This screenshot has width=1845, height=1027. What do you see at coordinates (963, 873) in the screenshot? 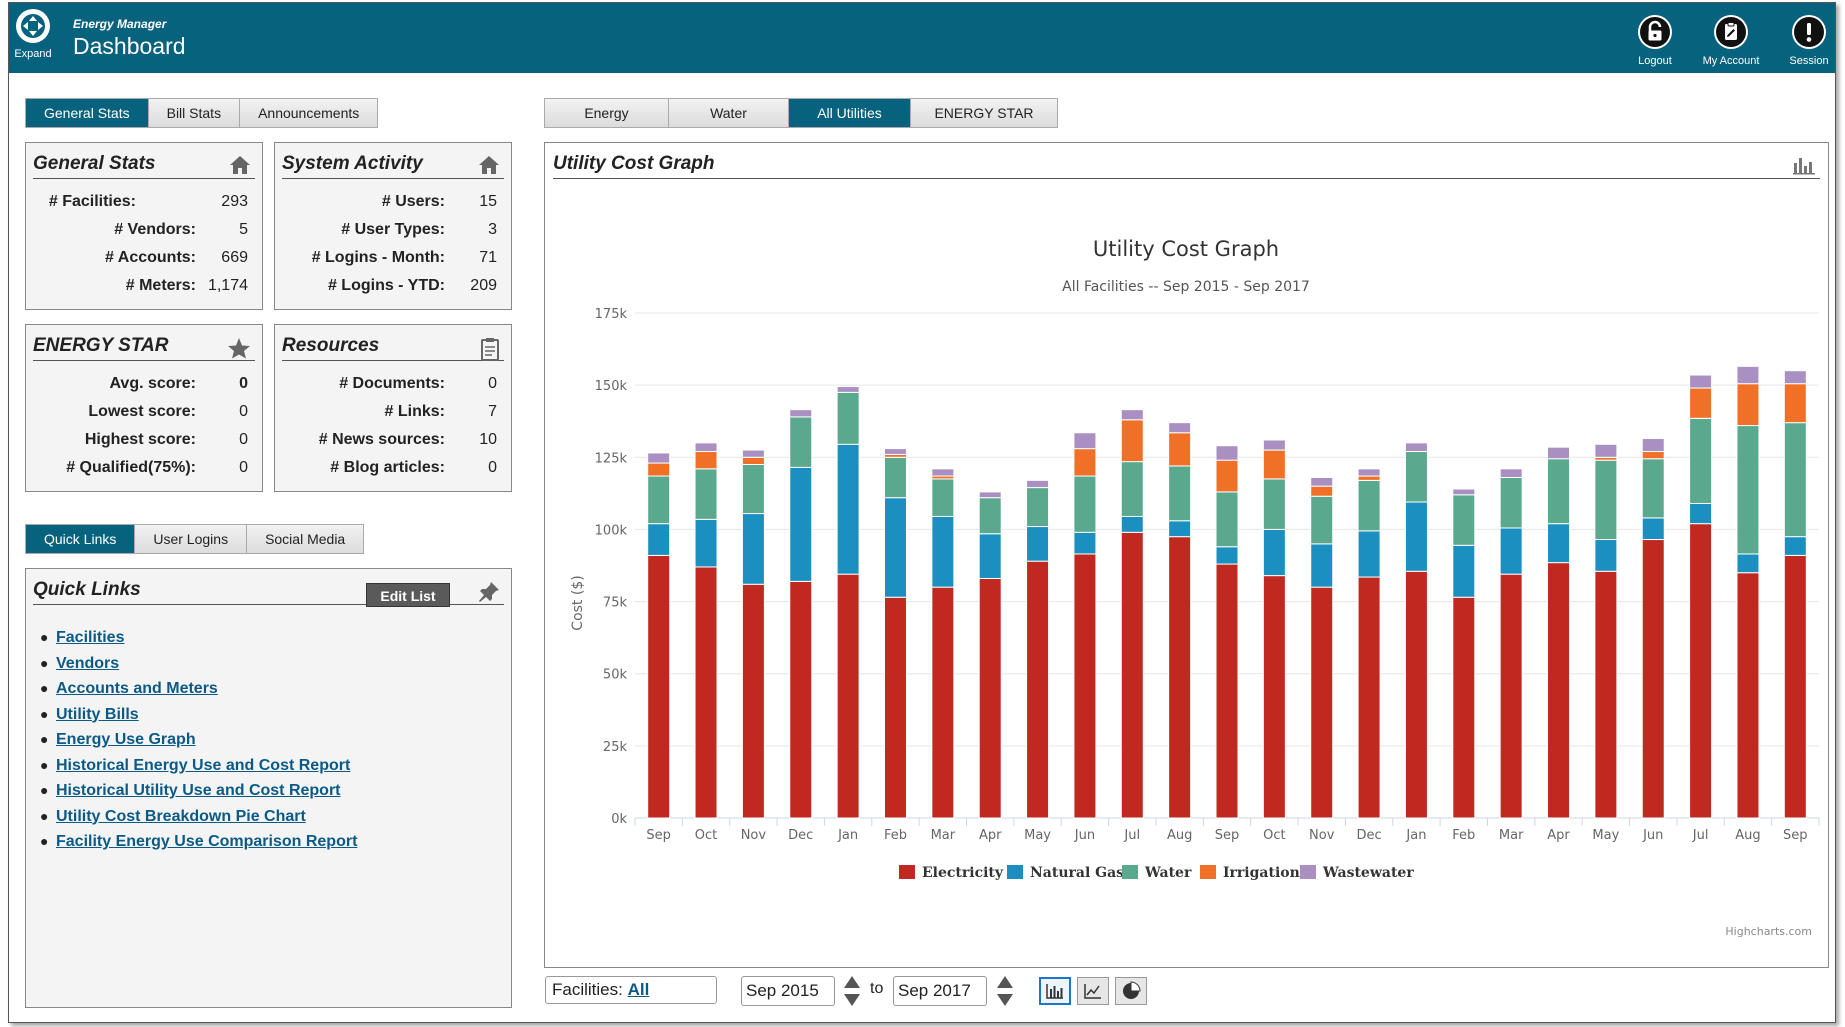
I see `legend-item: Electricity` at bounding box center [963, 873].